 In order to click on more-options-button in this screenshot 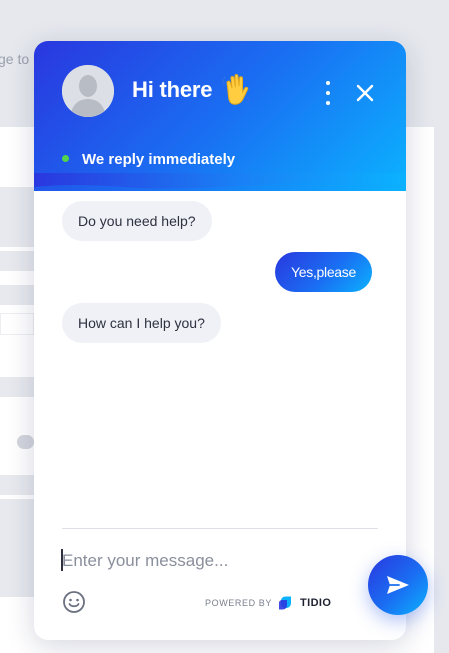, I will do `click(328, 93)`.